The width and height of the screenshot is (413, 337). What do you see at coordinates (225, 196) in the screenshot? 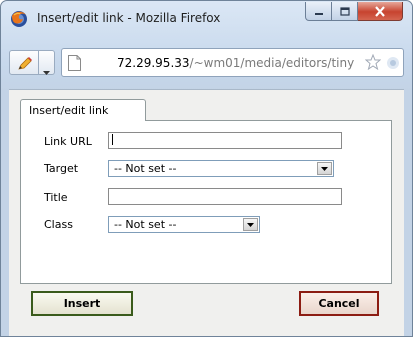
I see `title-input` at bounding box center [225, 196].